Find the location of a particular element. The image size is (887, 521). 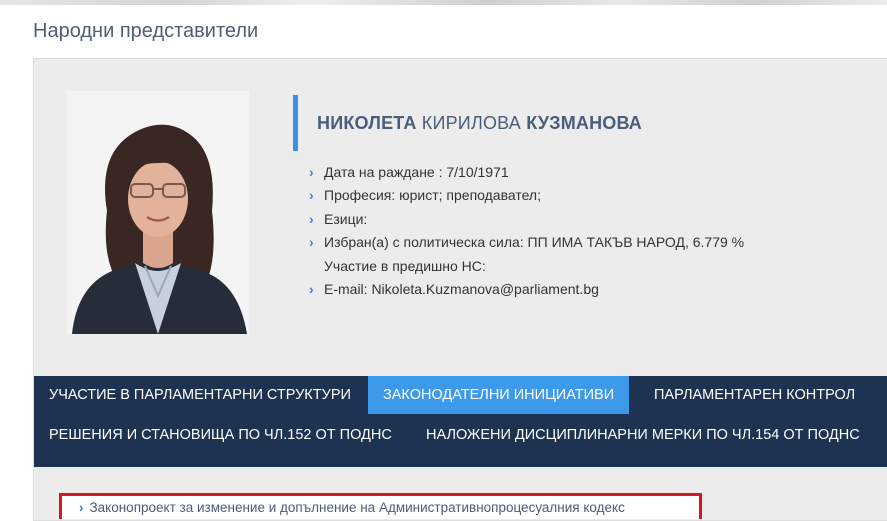

detail-text: Участие в предишно НС: is located at coordinates (405, 265).